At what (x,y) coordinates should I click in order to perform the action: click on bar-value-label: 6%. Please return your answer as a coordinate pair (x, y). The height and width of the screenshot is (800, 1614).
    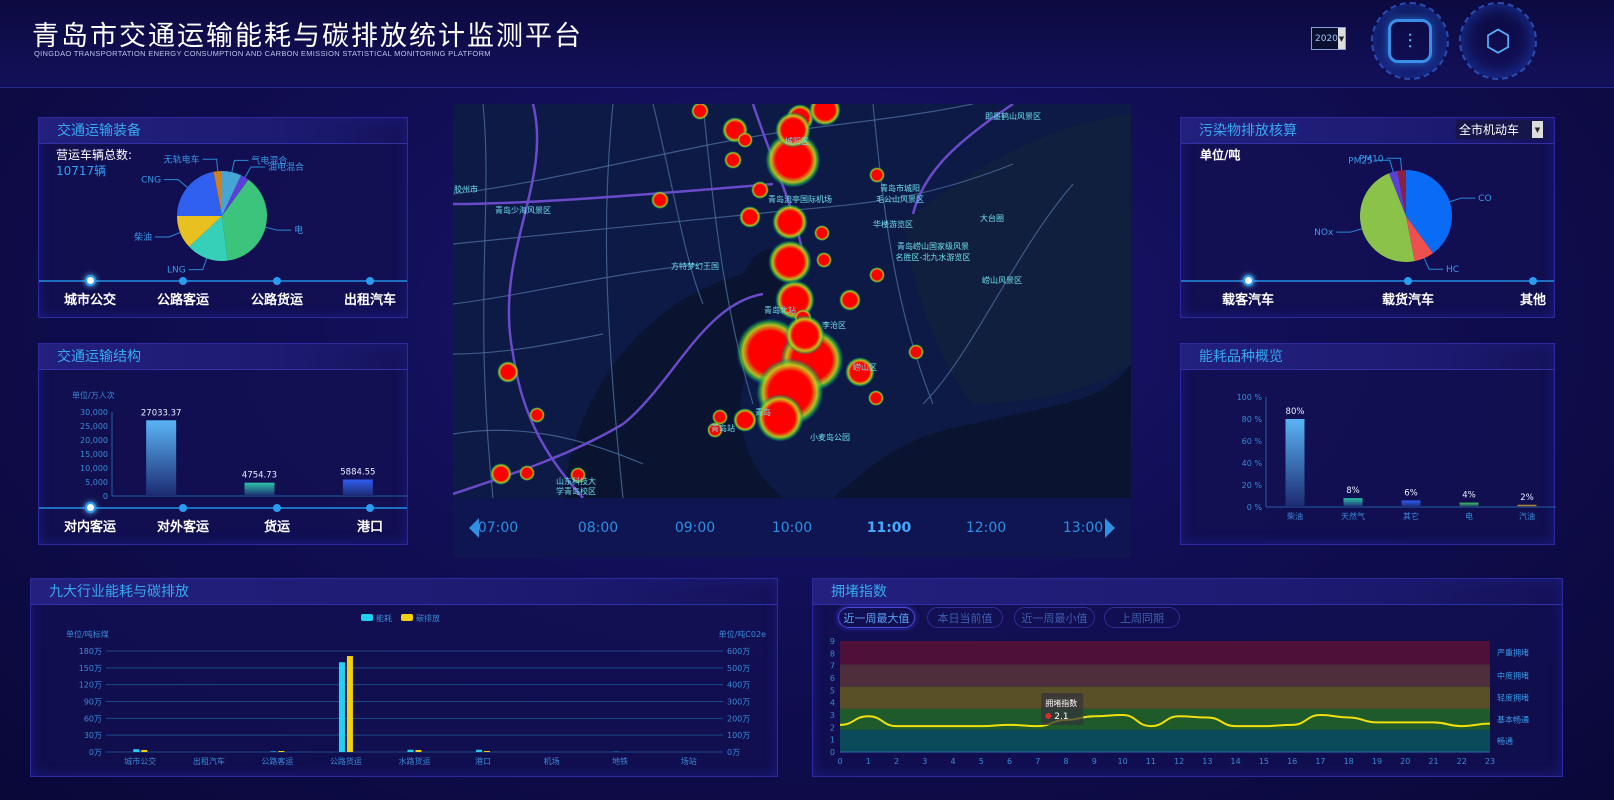
    Looking at the image, I should click on (1411, 493).